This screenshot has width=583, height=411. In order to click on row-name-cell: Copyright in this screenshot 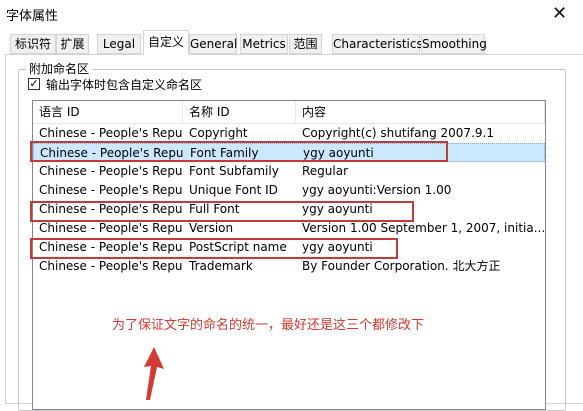, I will do `click(218, 133)`.